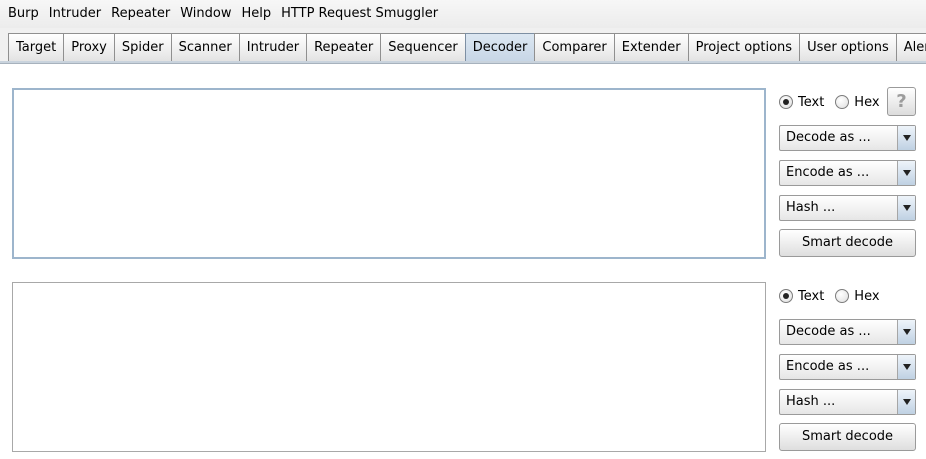 The width and height of the screenshot is (926, 459). Describe the element at coordinates (142, 47) in the screenshot. I see `tab-spider: Spider` at that location.